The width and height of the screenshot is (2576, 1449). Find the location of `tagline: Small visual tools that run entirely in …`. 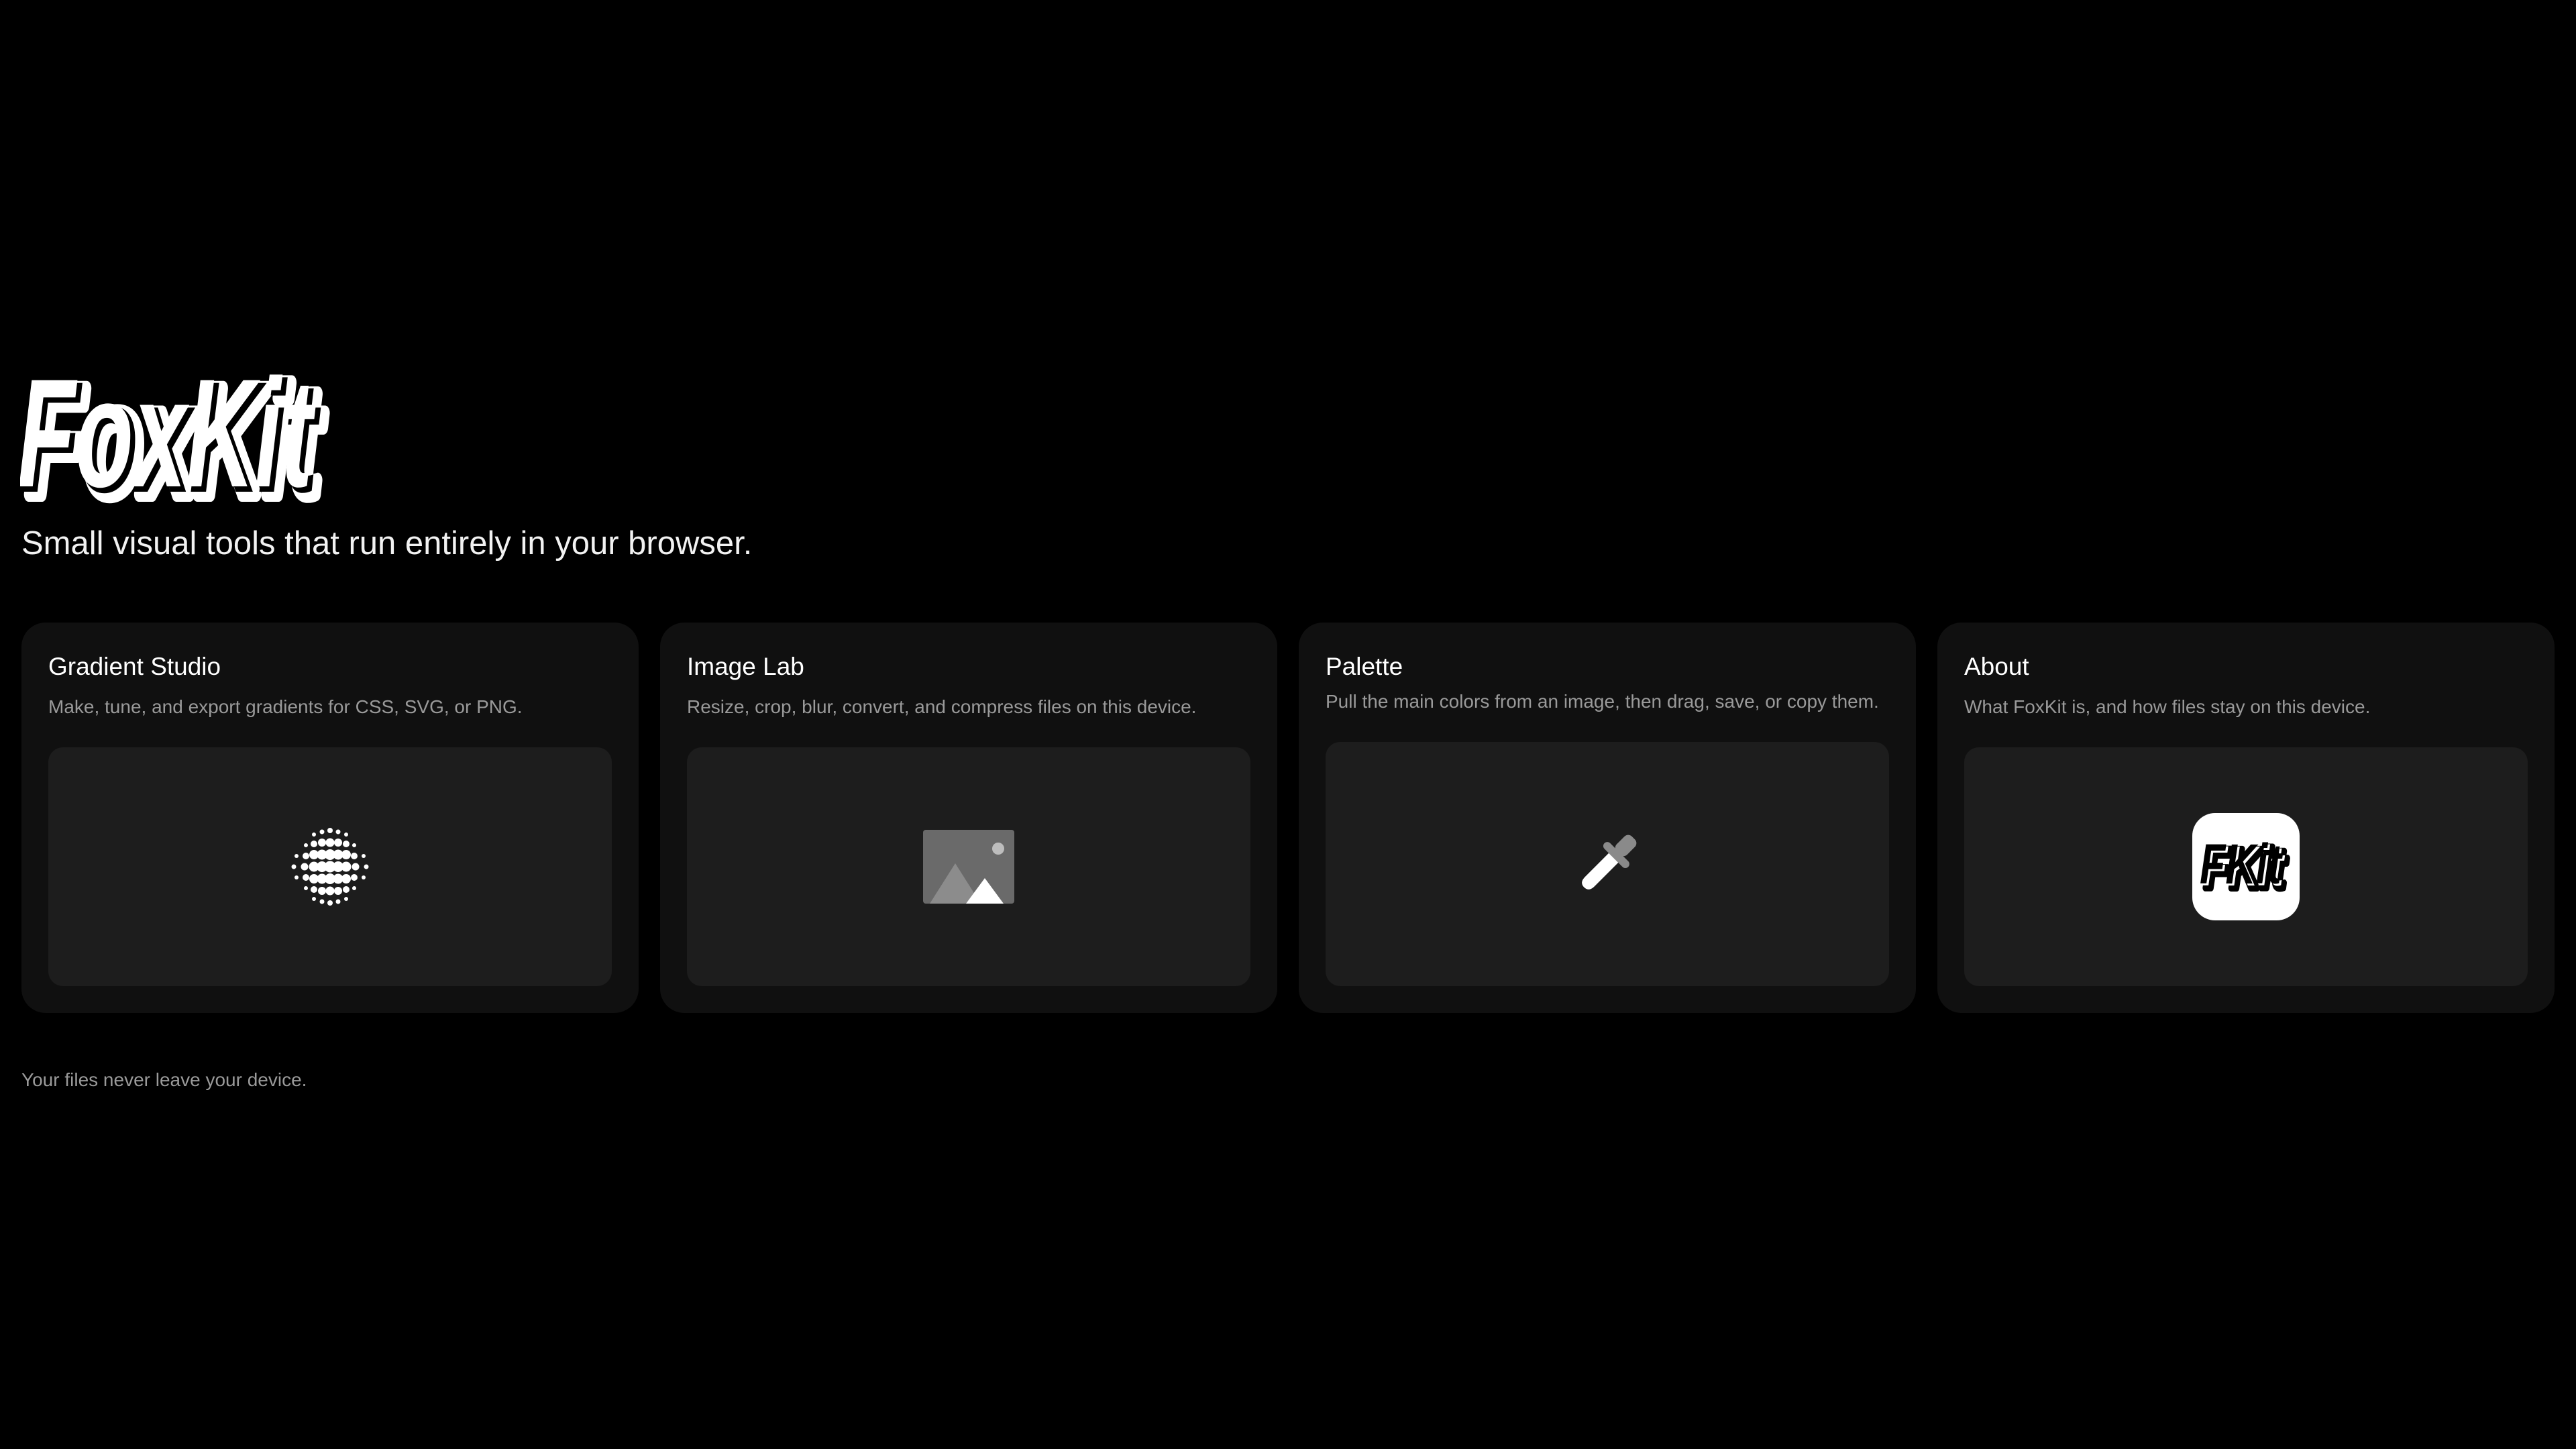

tagline: Small visual tools that run entirely in … is located at coordinates (387, 543).